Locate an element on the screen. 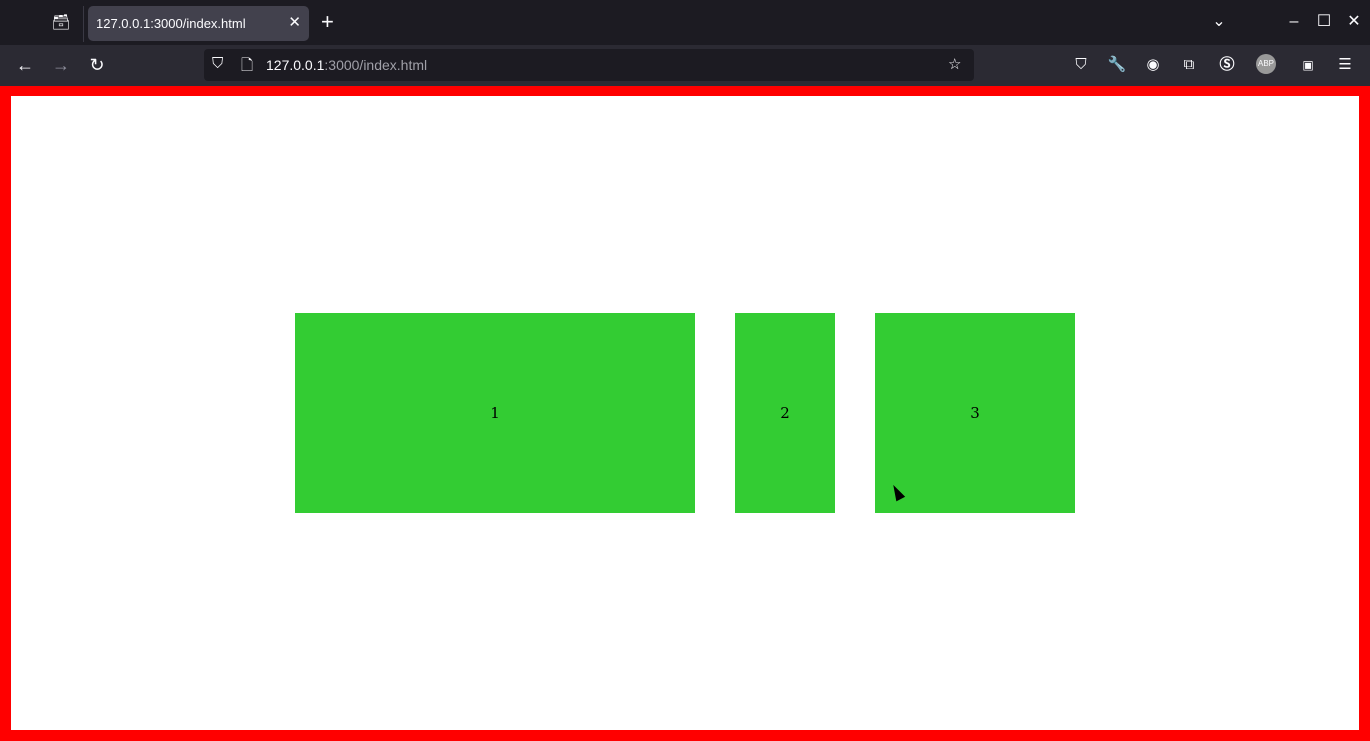  tab-overview-icon: 🗃 is located at coordinates (61, 23).